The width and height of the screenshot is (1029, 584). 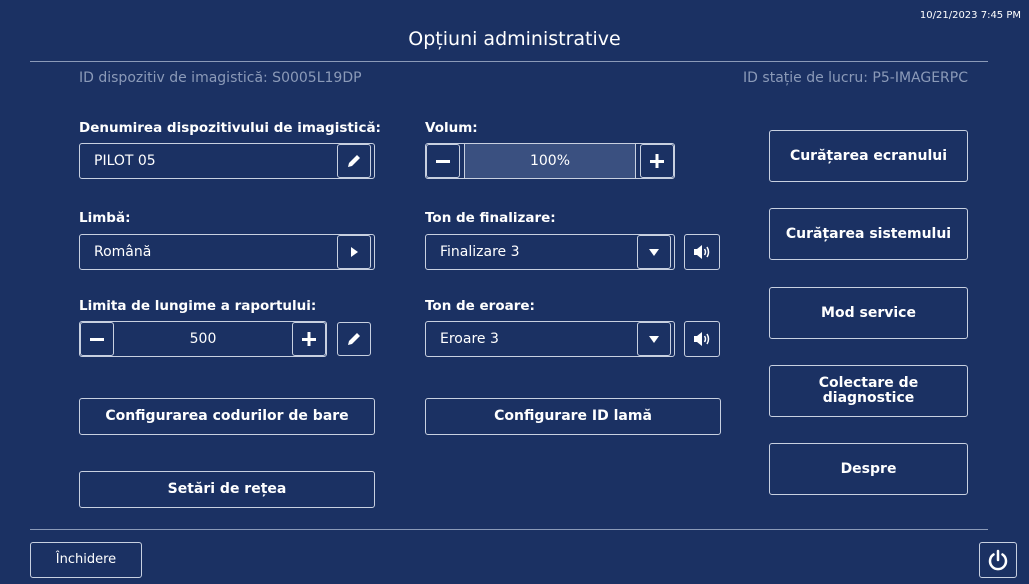 I want to click on clean-screen-button: Curățarea ecranului, so click(x=868, y=156).